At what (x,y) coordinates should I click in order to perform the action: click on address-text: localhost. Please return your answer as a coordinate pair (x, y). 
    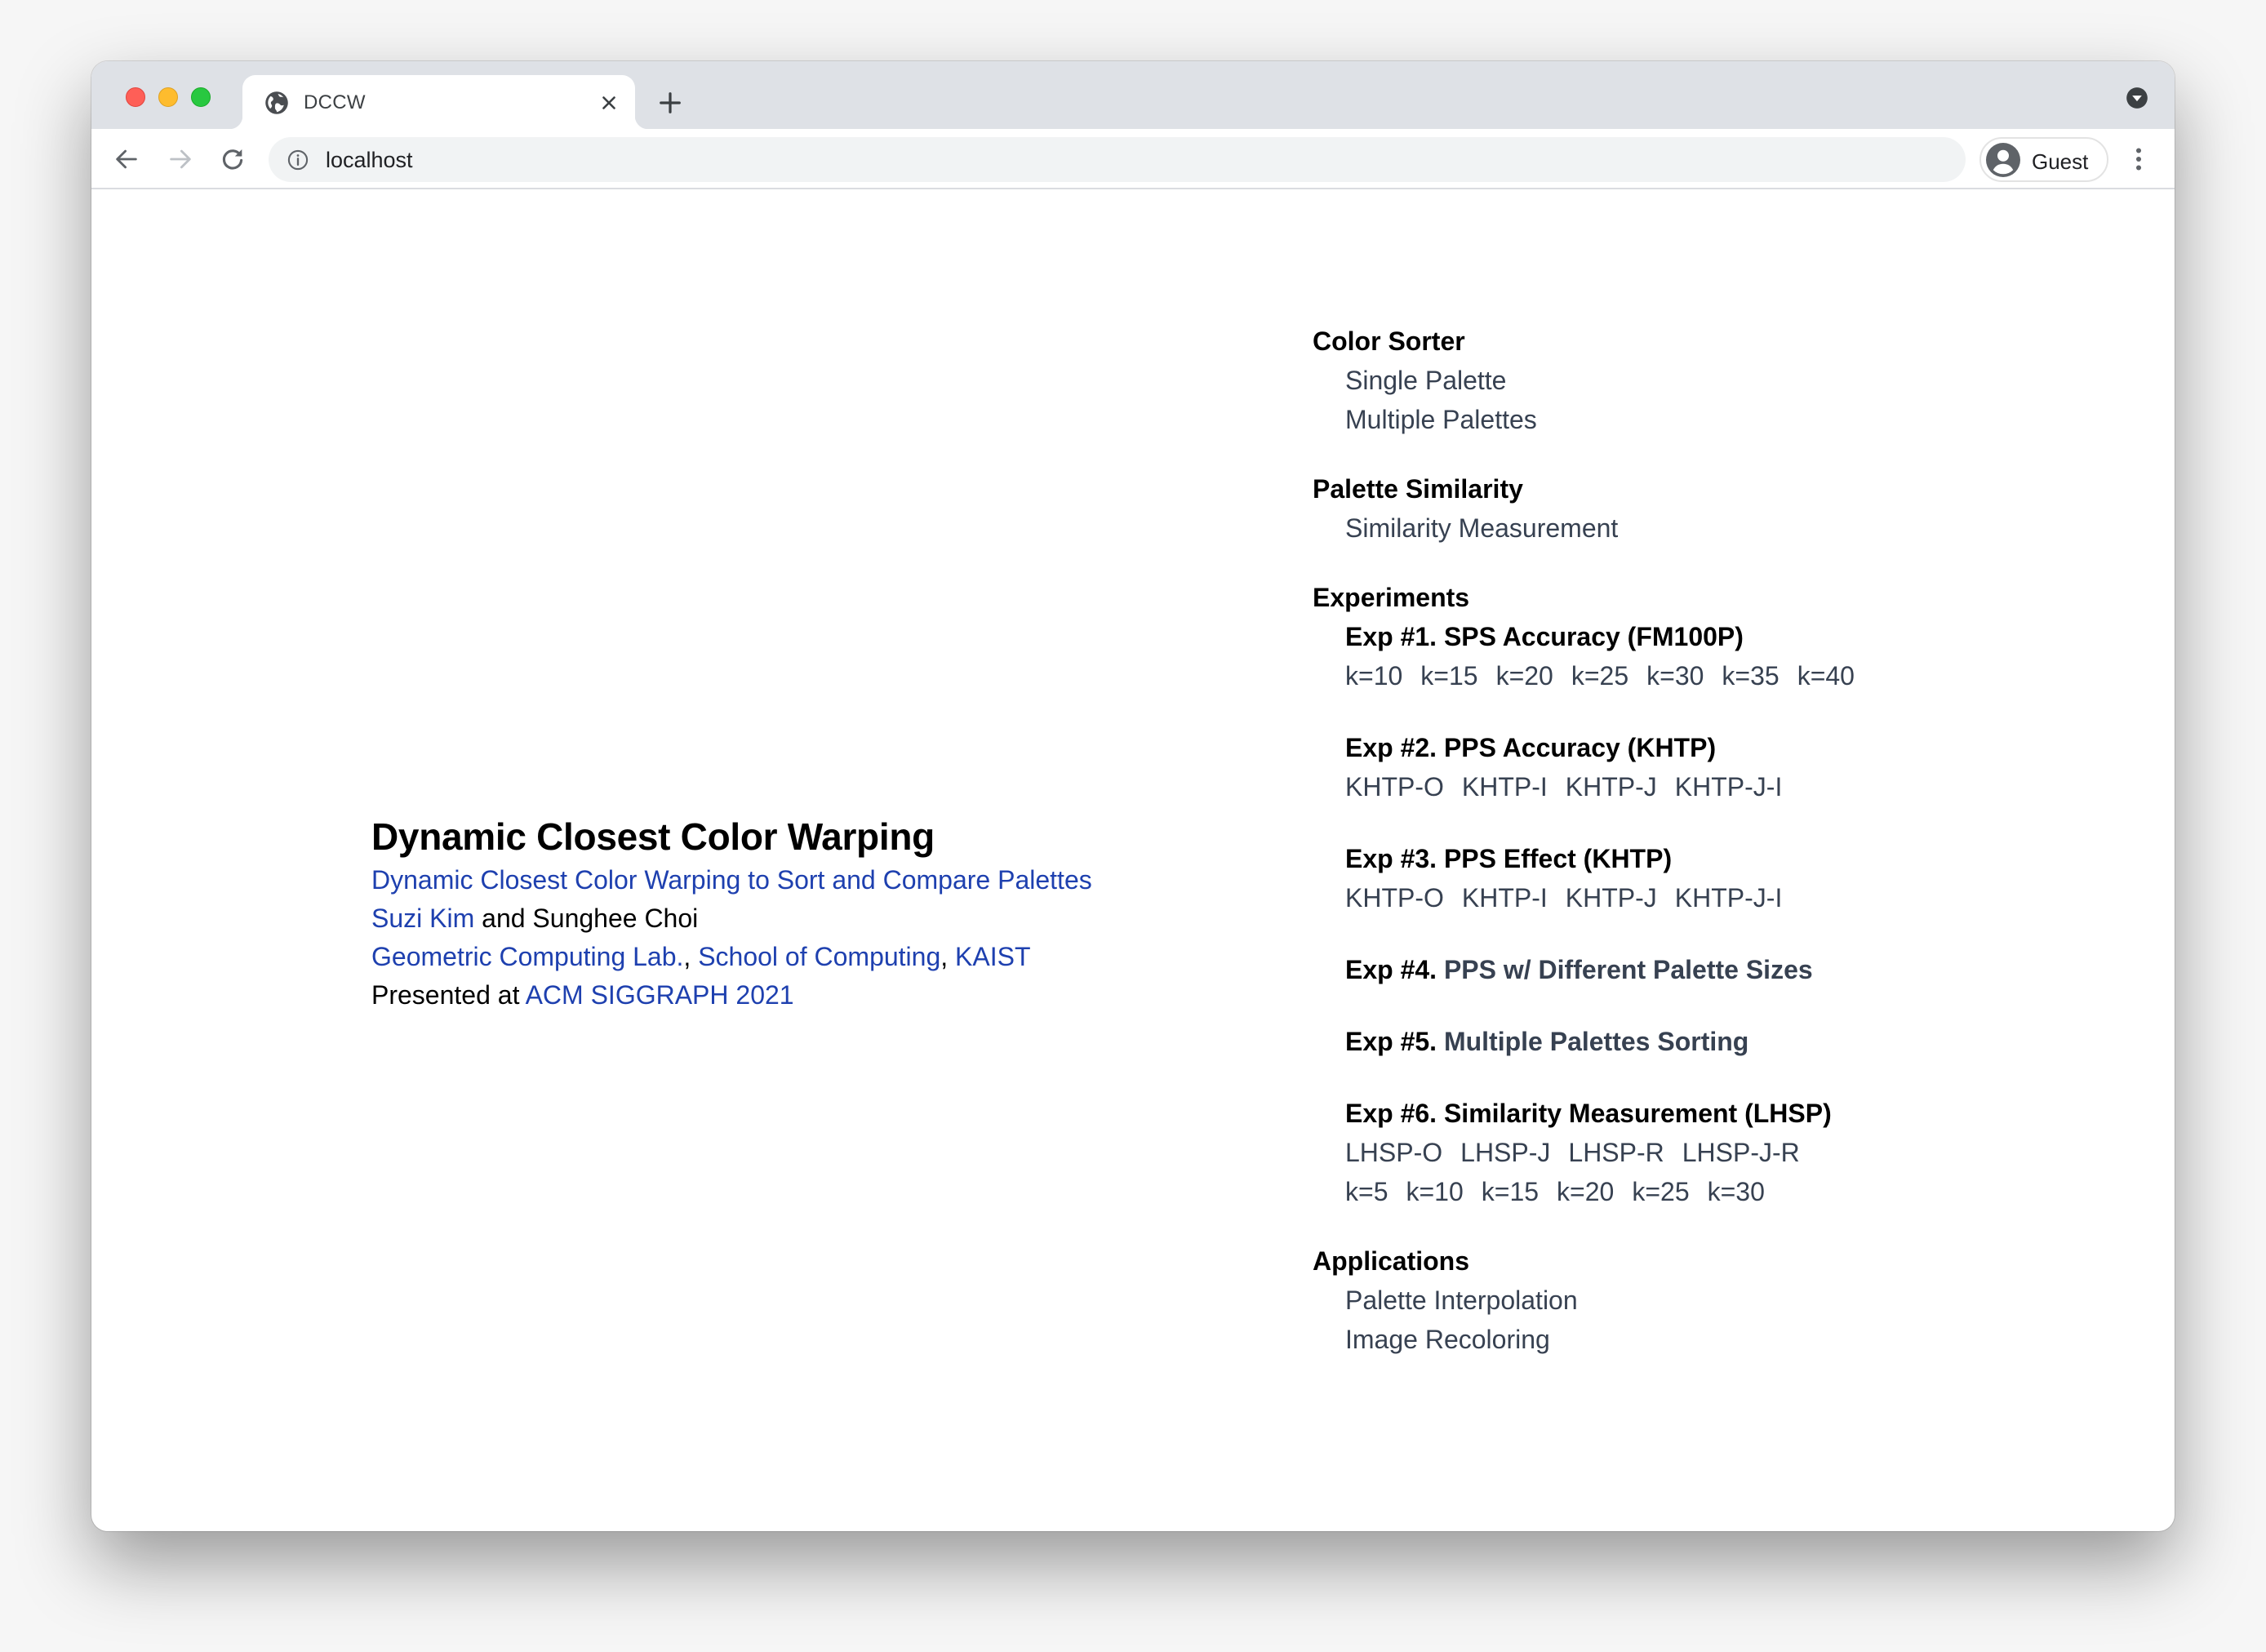
    Looking at the image, I should click on (370, 160).